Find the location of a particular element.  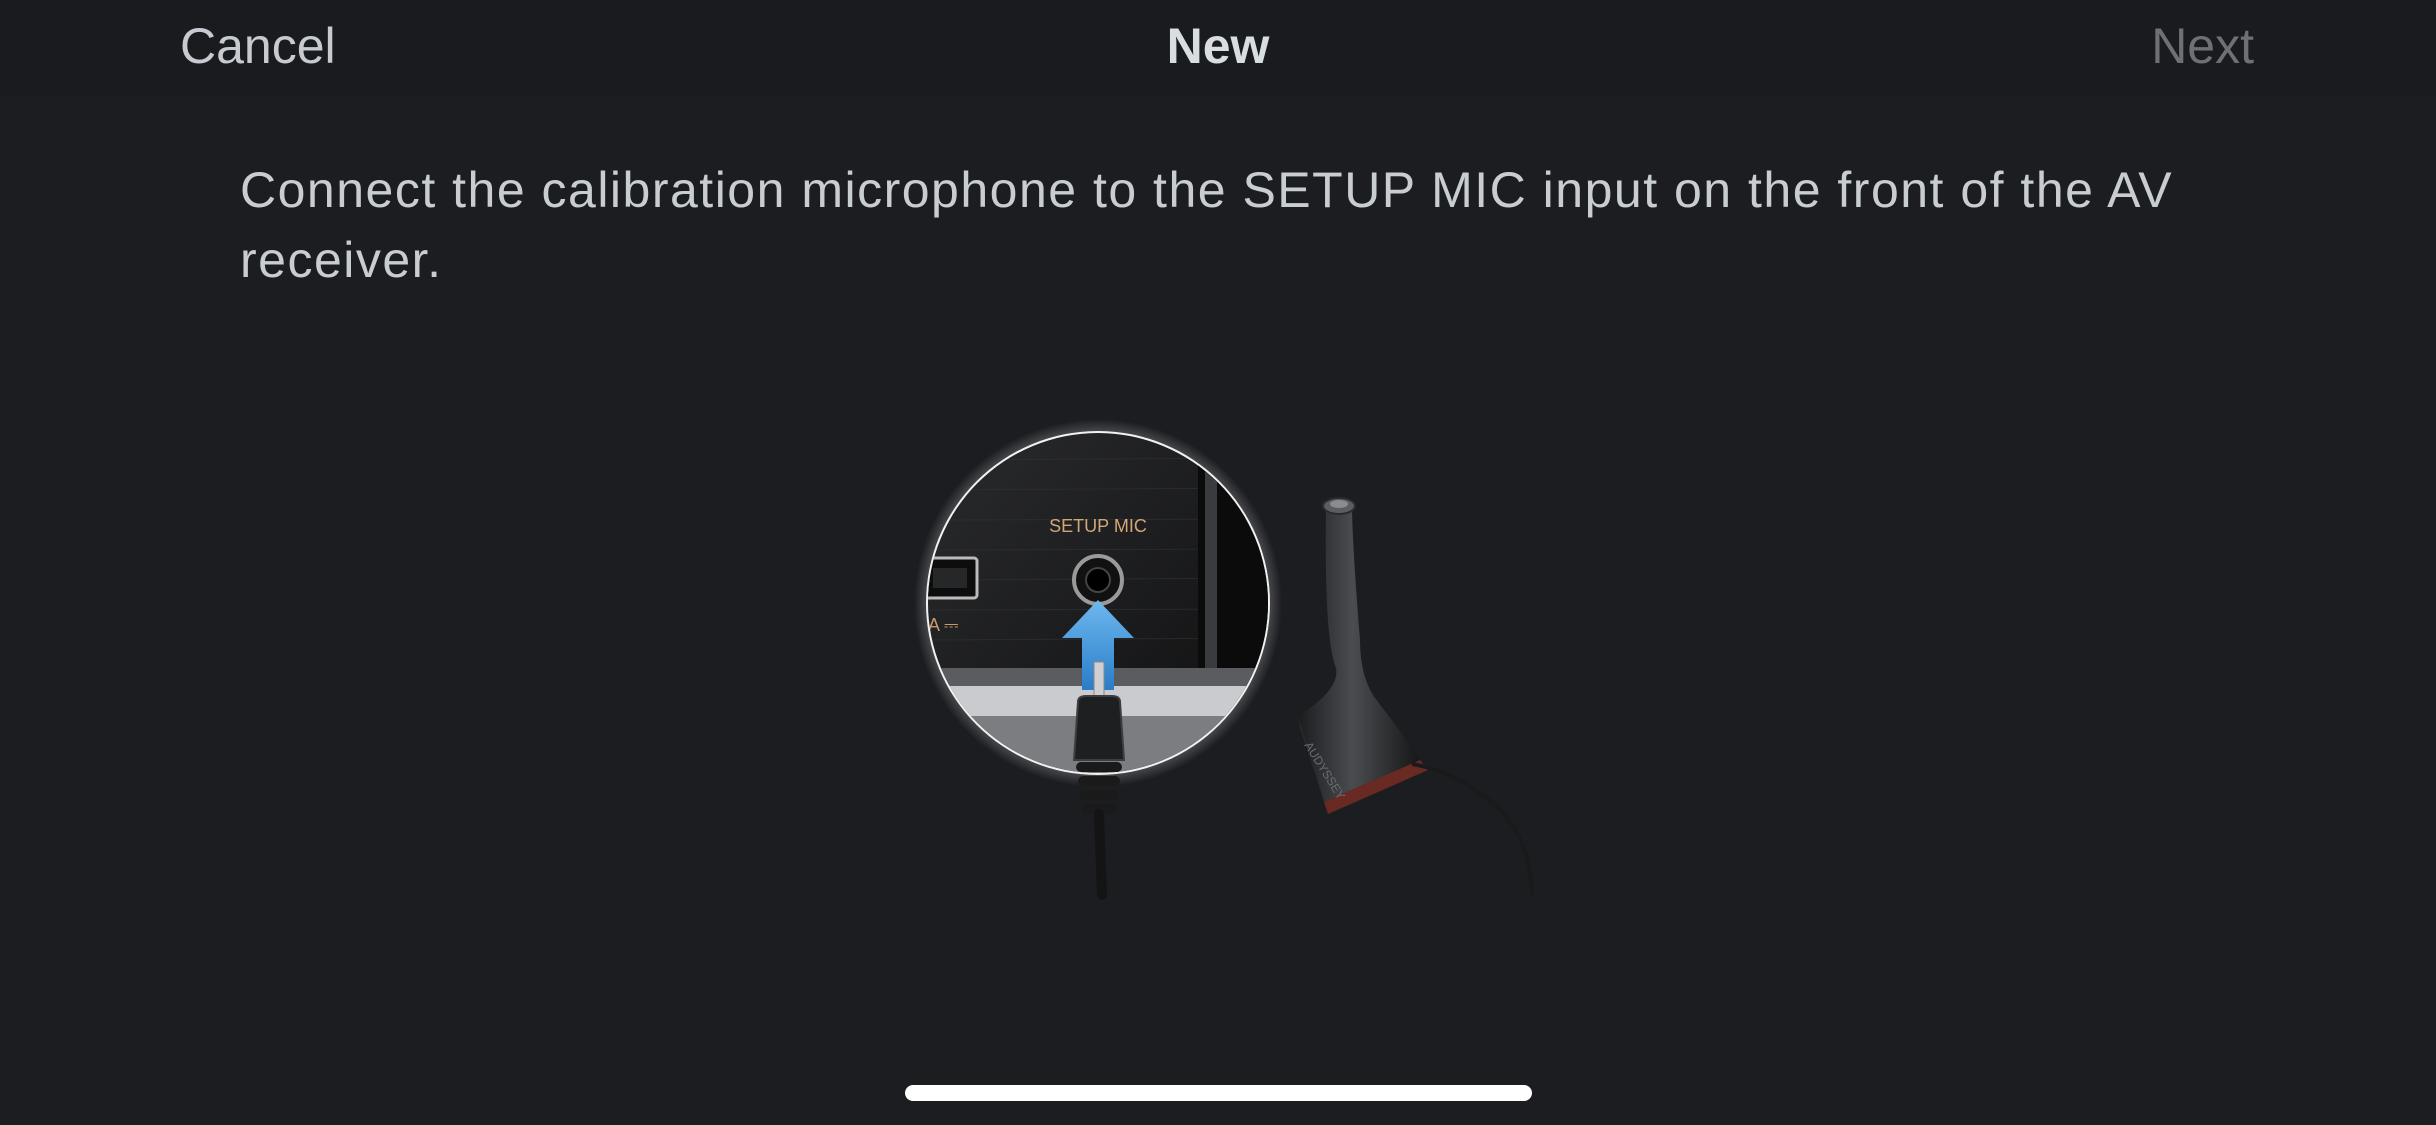

mic-connection-illustration: A ⎓ SETUP MIC AUDYSSEY is located at coordinates (1224, 659).